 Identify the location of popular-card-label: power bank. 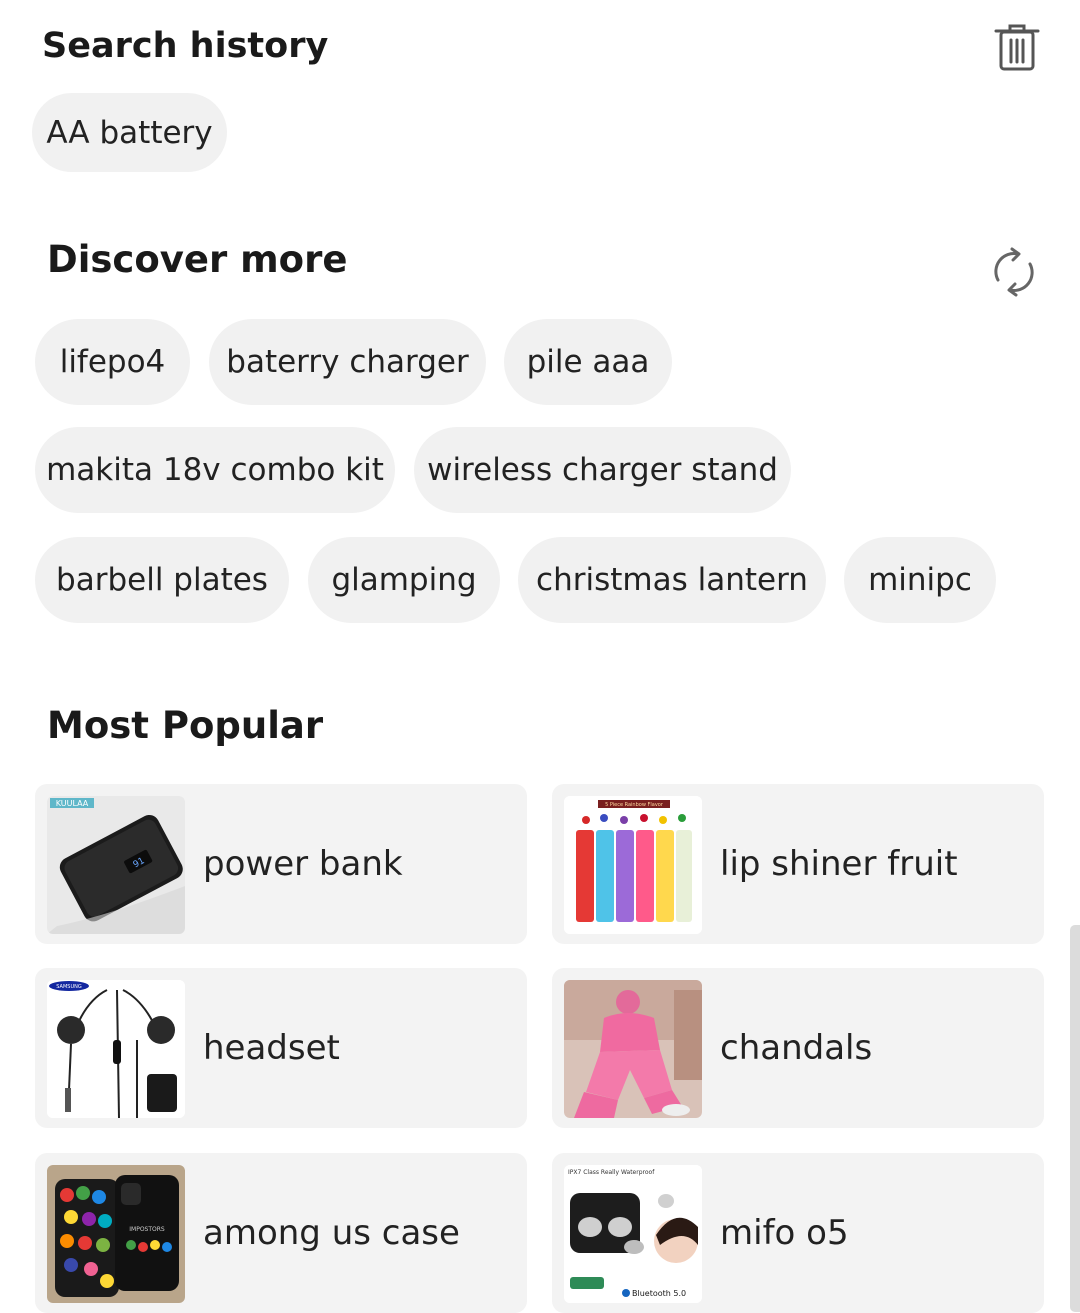
(303, 864).